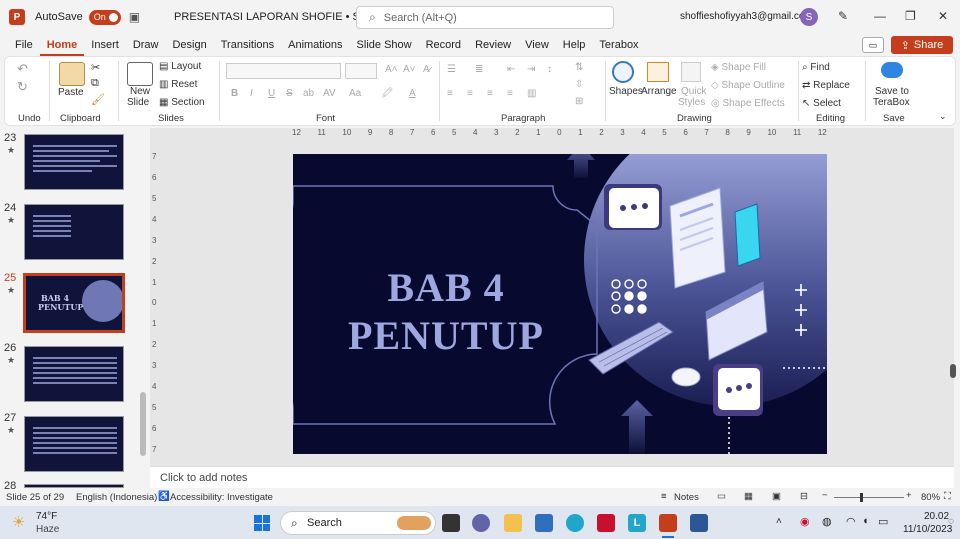 Image resolution: width=960 pixels, height=539 pixels. Describe the element at coordinates (579, 67) in the screenshot. I see `text-direction-icon: ⇅` at that location.